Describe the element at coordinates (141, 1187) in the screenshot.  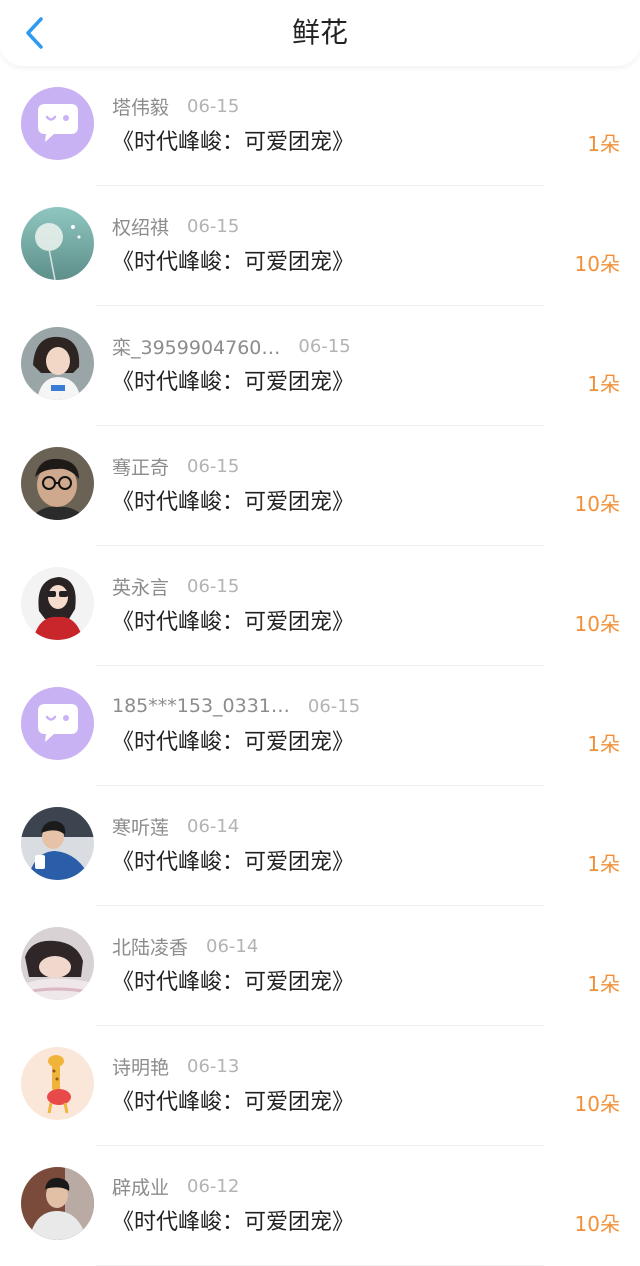
I see `user-name: 辟成业` at that location.